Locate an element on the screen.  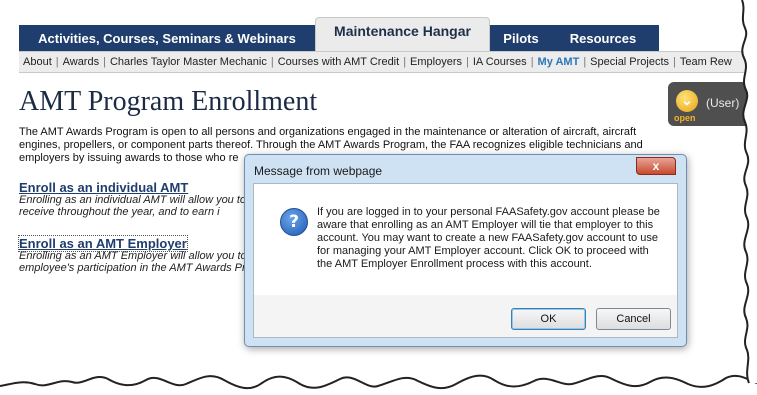
subnav-charles-taylor: Charles Taylor Master Mechanic is located at coordinates (188, 62).